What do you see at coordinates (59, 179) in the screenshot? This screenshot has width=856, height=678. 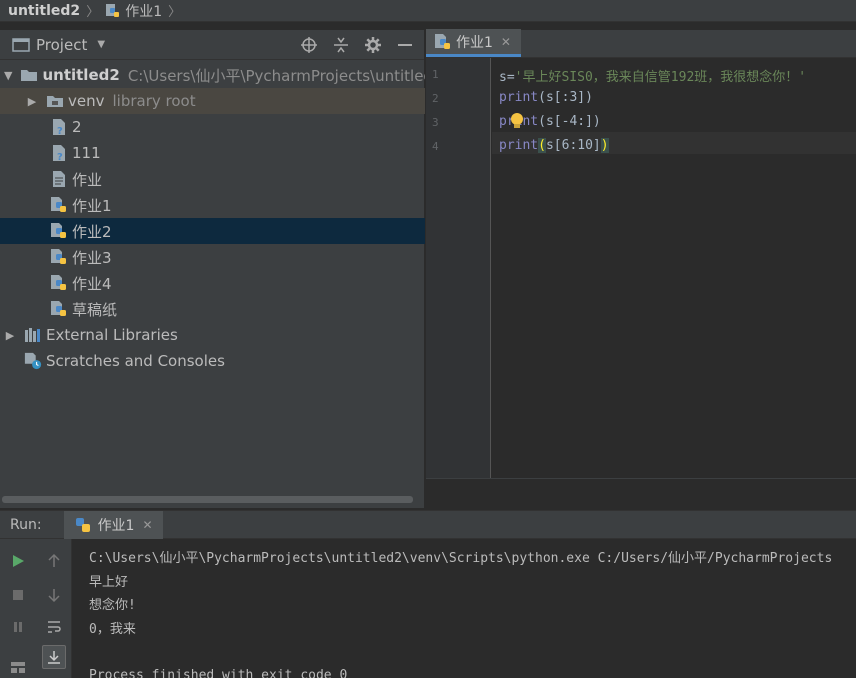 I see `text-file-icon` at bounding box center [59, 179].